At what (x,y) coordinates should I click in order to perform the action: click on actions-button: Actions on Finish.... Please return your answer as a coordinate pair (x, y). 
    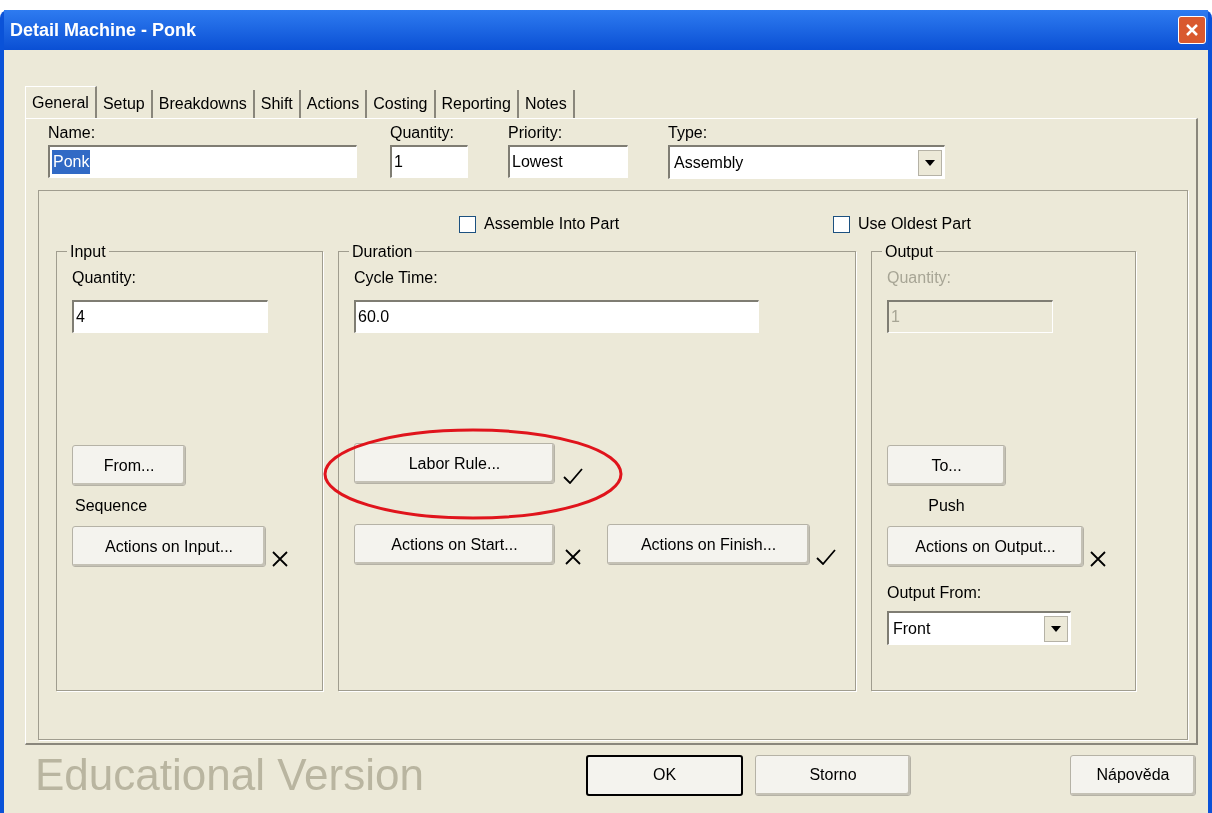
    Looking at the image, I should click on (708, 544).